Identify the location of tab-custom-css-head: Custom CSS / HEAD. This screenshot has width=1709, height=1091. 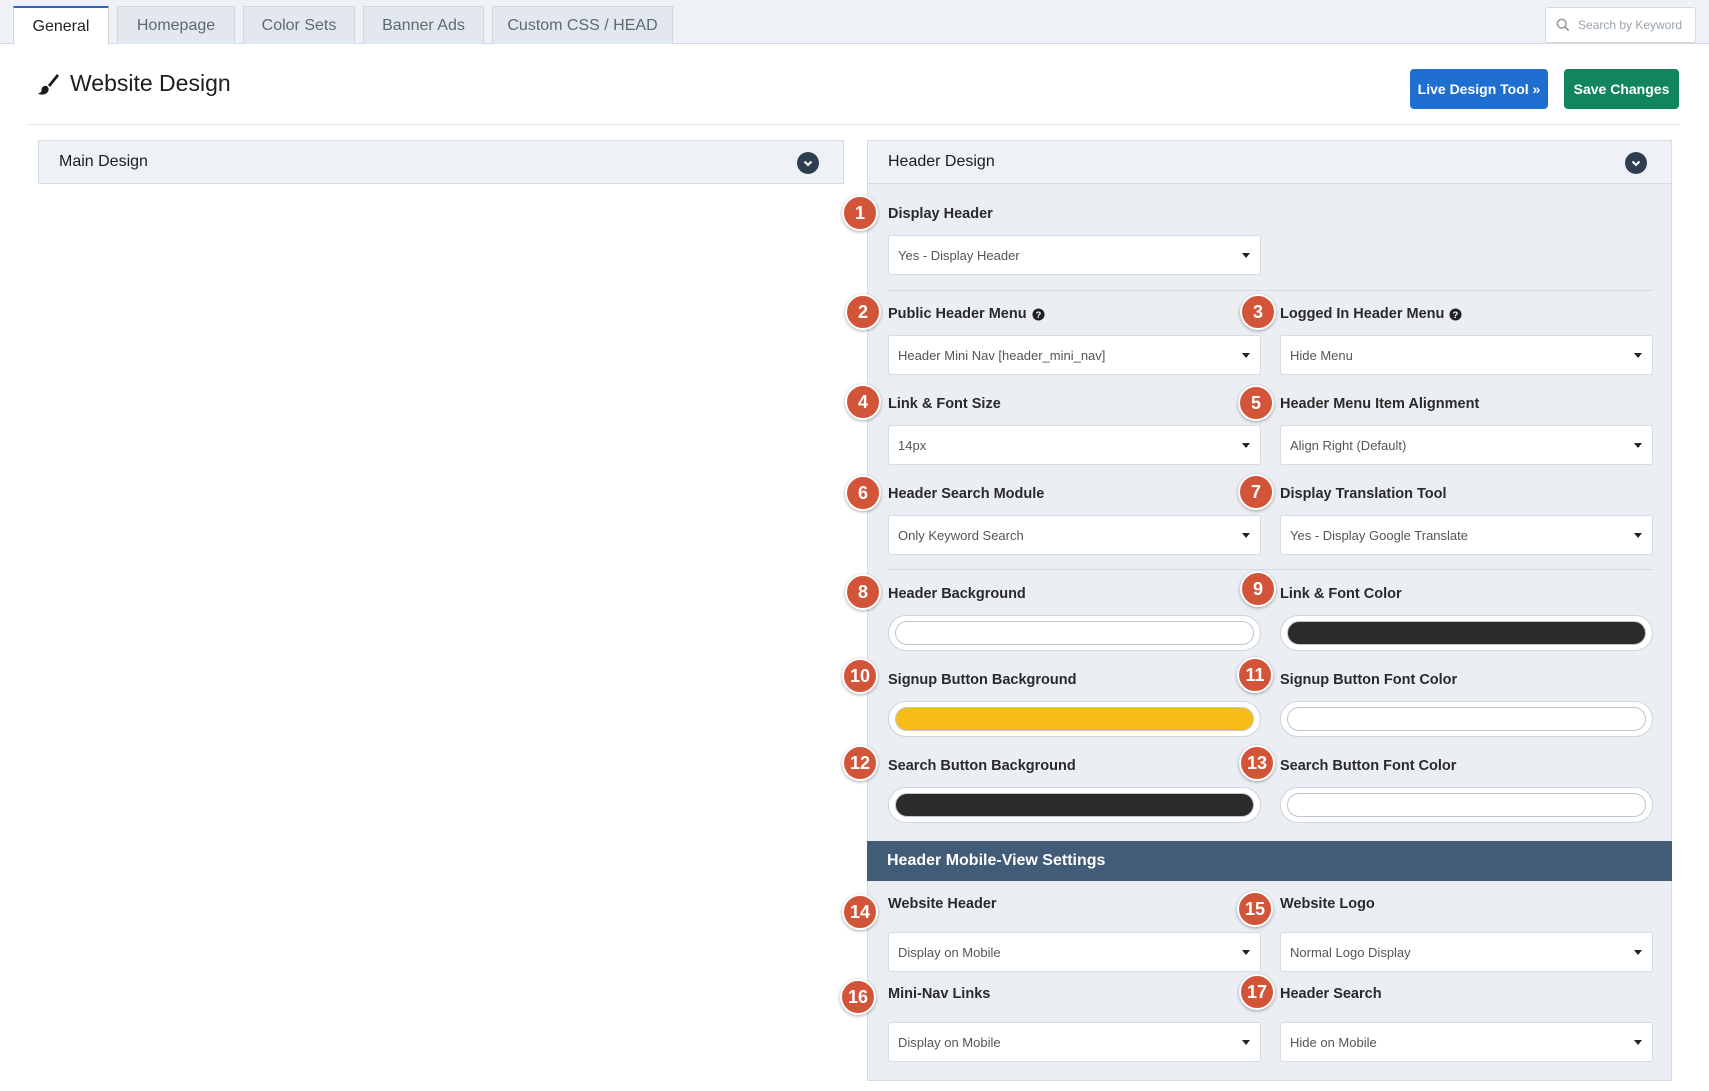
(582, 25).